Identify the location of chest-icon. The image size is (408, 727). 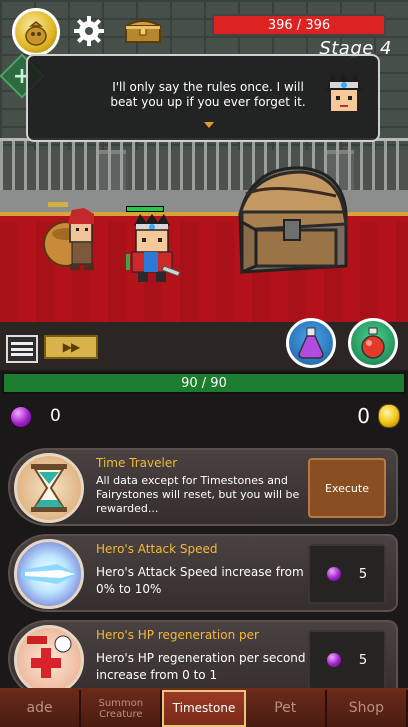
(143, 31).